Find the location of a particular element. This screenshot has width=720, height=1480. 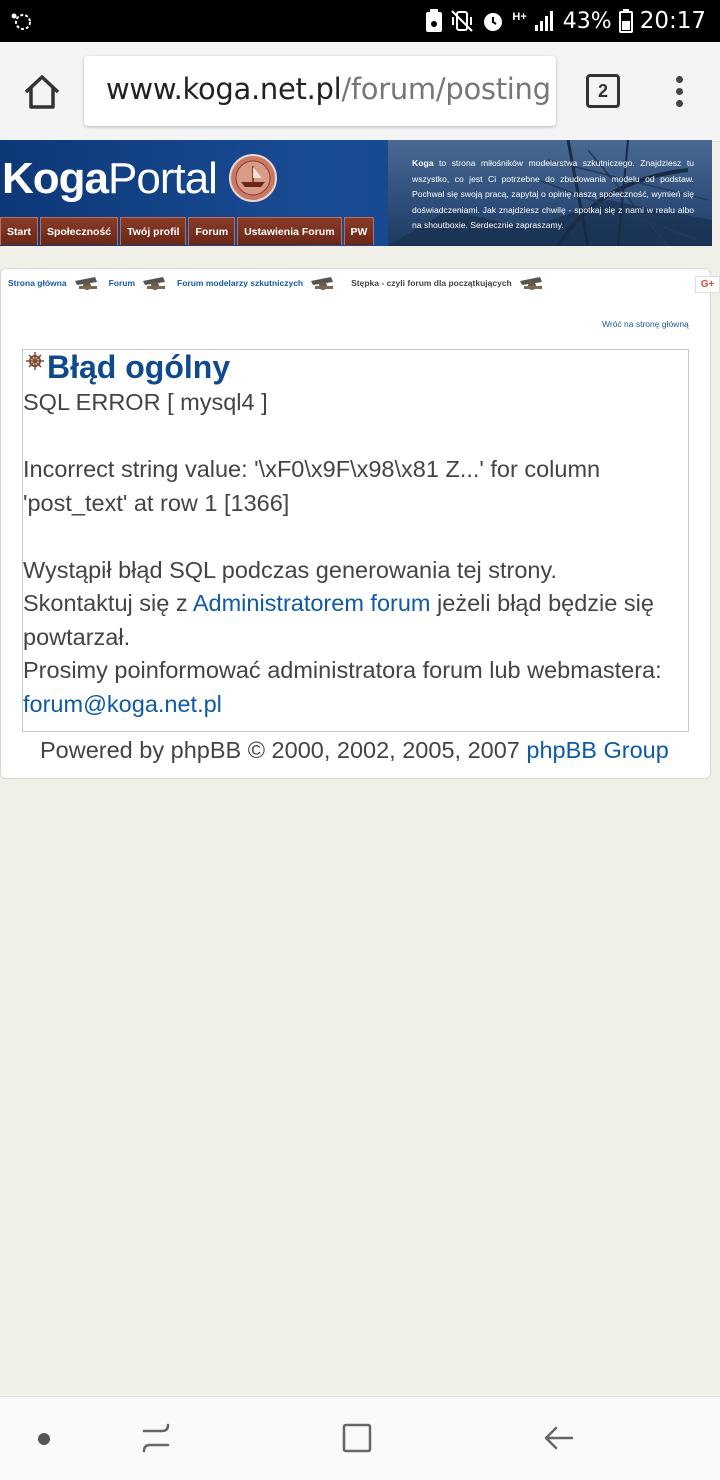

breadcrumb-current: Stępka - czyli forum dla początkujących is located at coordinates (431, 283).